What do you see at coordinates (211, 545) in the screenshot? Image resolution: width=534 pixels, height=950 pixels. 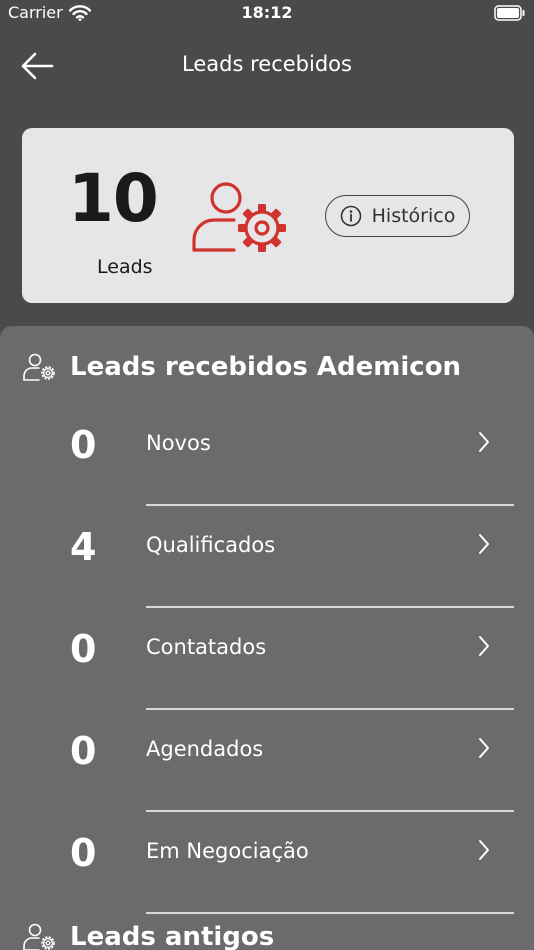 I see `status-label: Qualificados` at bounding box center [211, 545].